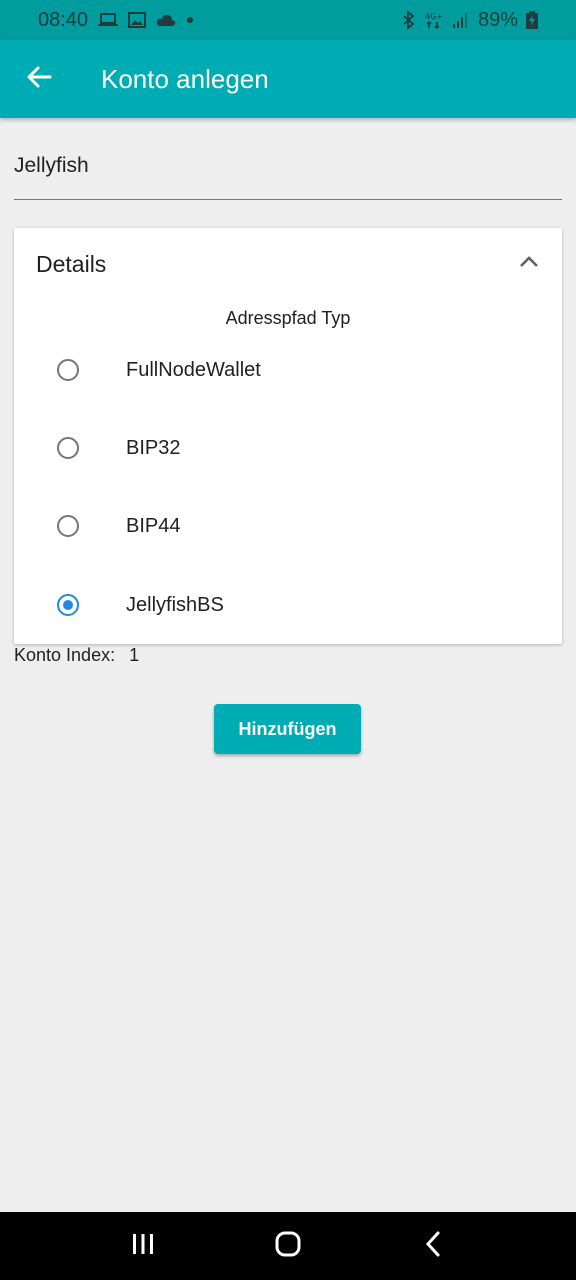 Image resolution: width=576 pixels, height=1280 pixels. What do you see at coordinates (166, 20) in the screenshot?
I see `cloud-icon` at bounding box center [166, 20].